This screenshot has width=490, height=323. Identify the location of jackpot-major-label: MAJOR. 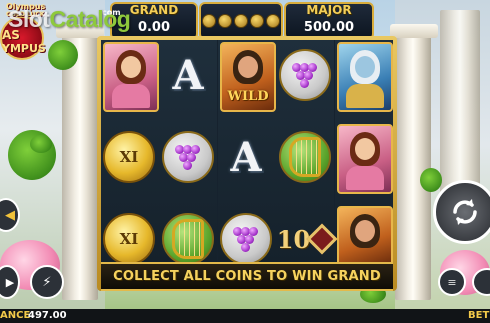
(329, 10).